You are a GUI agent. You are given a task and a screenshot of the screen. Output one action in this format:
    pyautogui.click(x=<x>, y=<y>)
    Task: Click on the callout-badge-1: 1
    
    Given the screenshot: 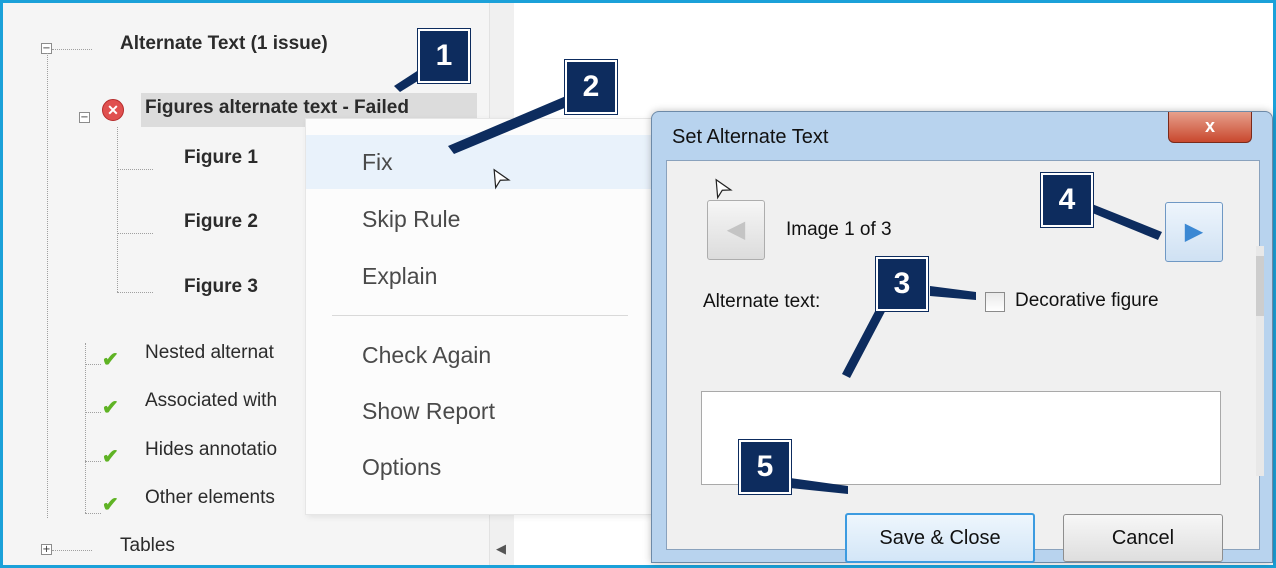 What is the action you would take?
    pyautogui.click(x=444, y=56)
    